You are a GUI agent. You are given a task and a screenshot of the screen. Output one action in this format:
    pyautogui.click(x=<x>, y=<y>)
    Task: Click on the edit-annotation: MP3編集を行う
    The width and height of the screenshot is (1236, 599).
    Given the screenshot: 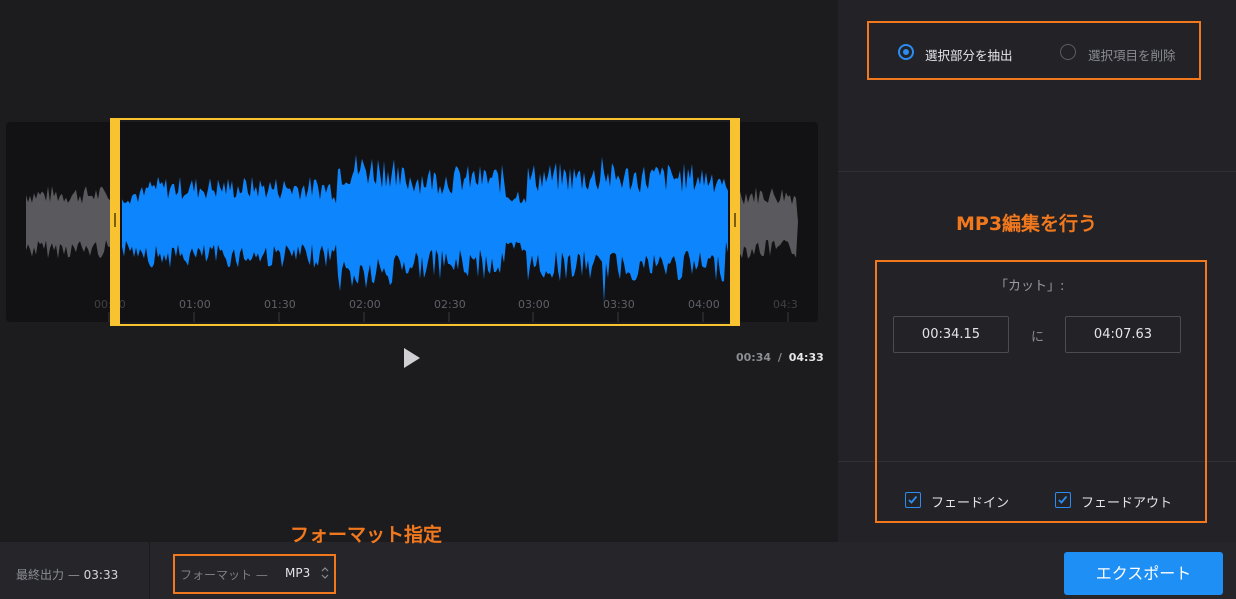 What is the action you would take?
    pyautogui.click(x=1027, y=224)
    